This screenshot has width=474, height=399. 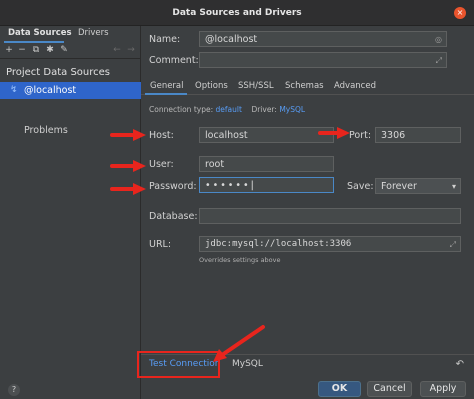 I want to click on close-icon: ×, so click(x=460, y=13).